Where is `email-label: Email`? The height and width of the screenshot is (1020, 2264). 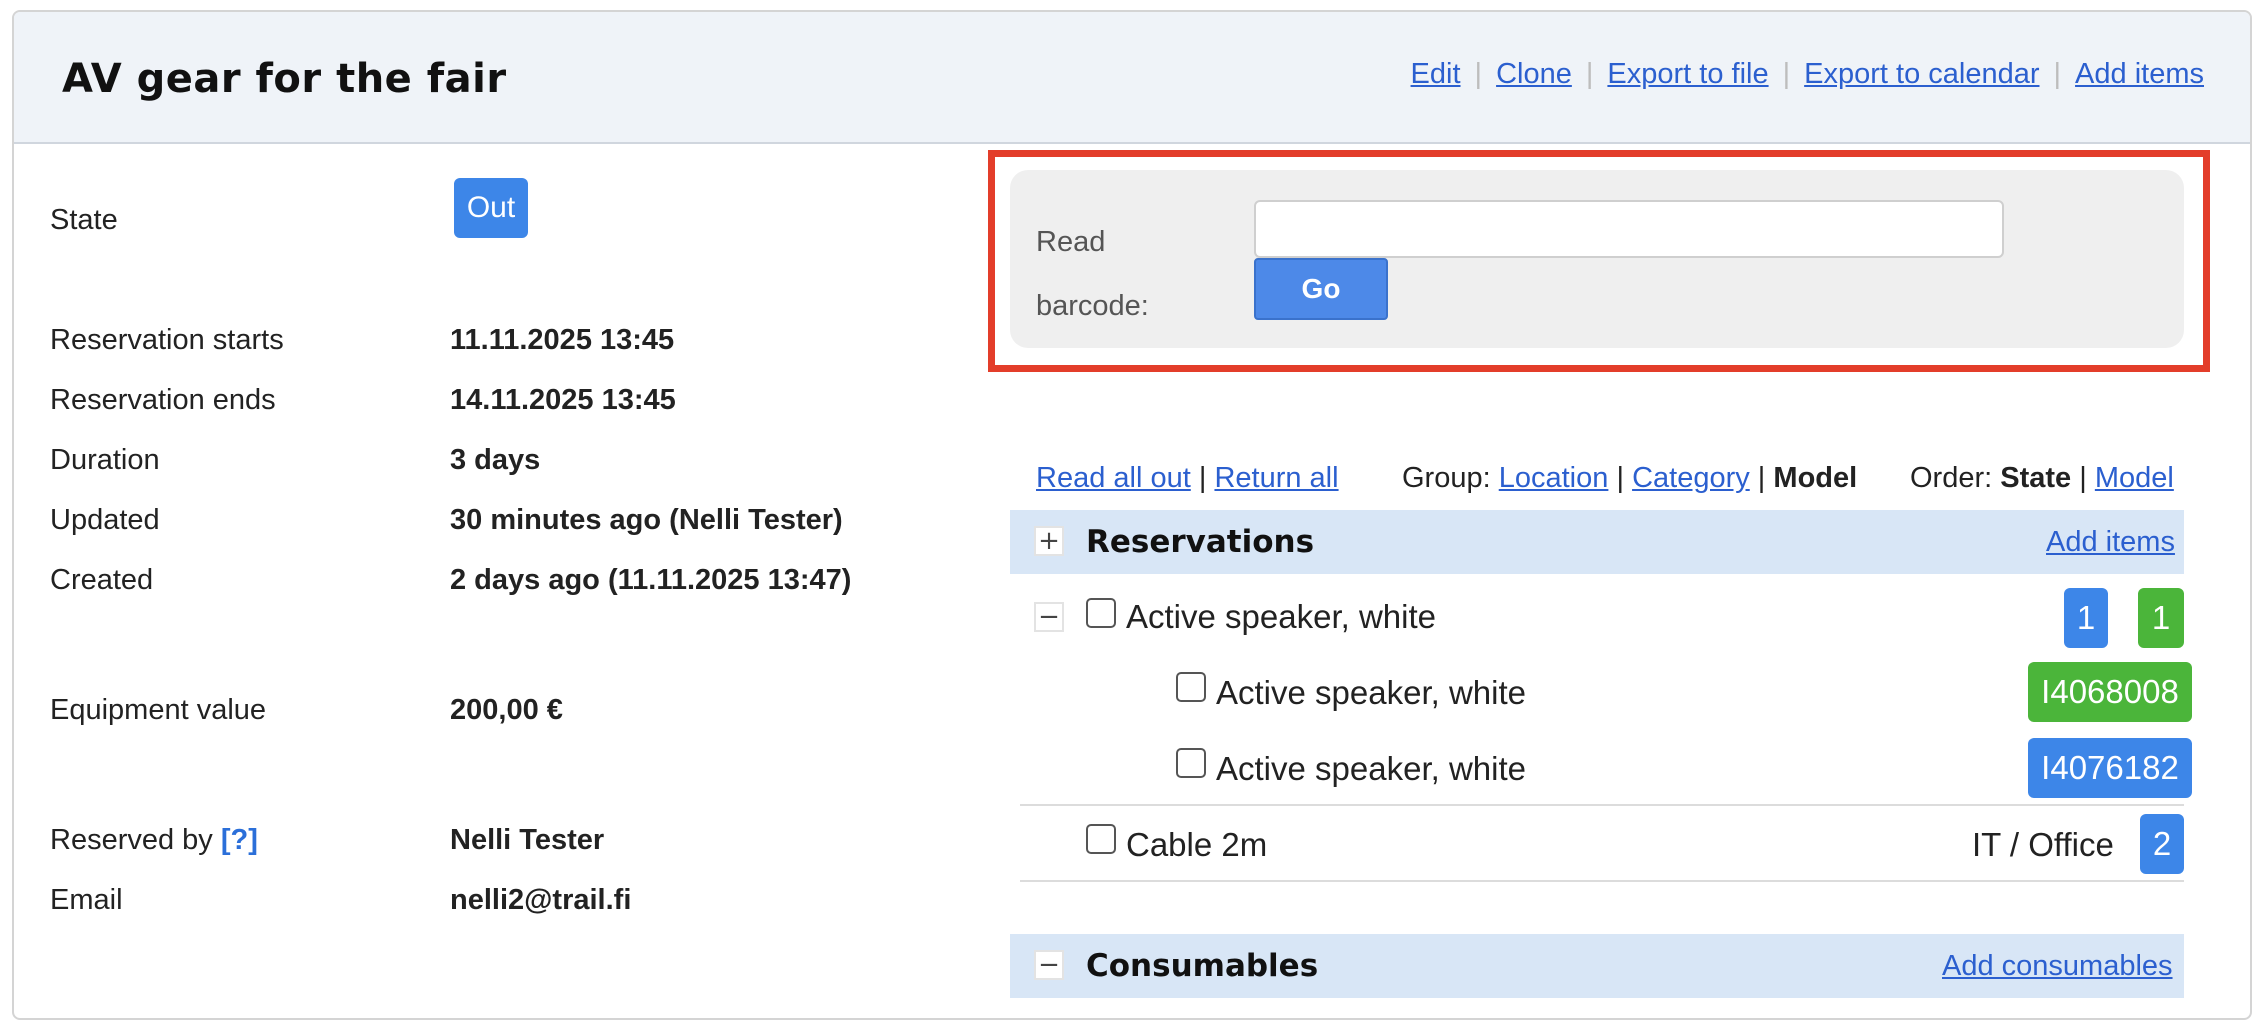
email-label: Email is located at coordinates (86, 900).